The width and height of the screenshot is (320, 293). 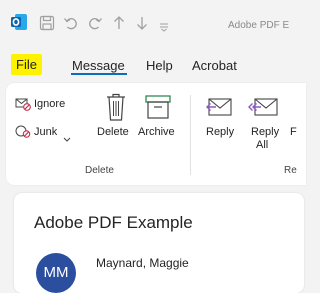 What do you see at coordinates (265, 132) in the screenshot?
I see `reply-all-button: Reply` at bounding box center [265, 132].